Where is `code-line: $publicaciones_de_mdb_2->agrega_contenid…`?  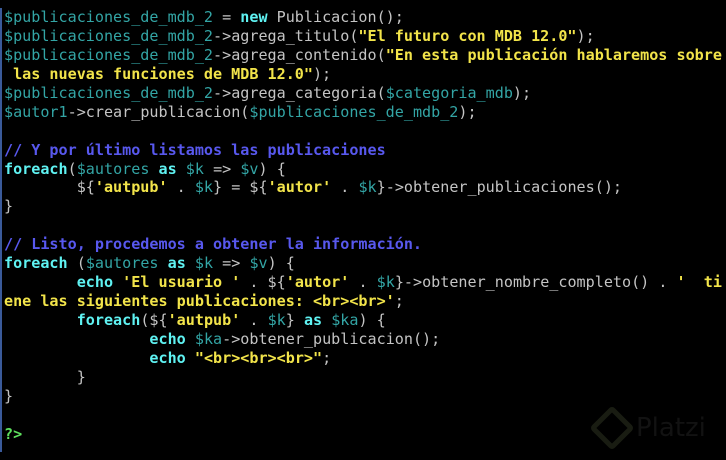
code-line: $publicaciones_de_mdb_2->agrega_contenid… is located at coordinates (363, 55).